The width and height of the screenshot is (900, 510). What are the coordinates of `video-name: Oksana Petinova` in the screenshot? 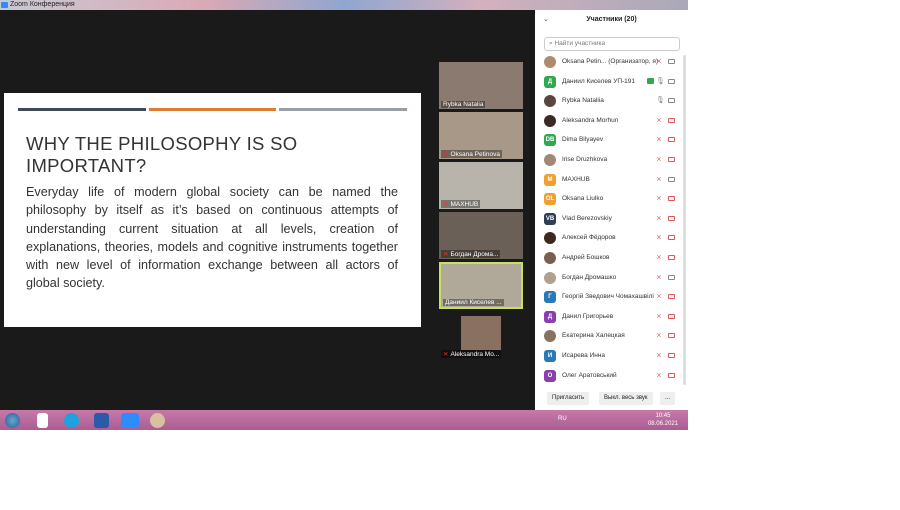 It's located at (475, 154).